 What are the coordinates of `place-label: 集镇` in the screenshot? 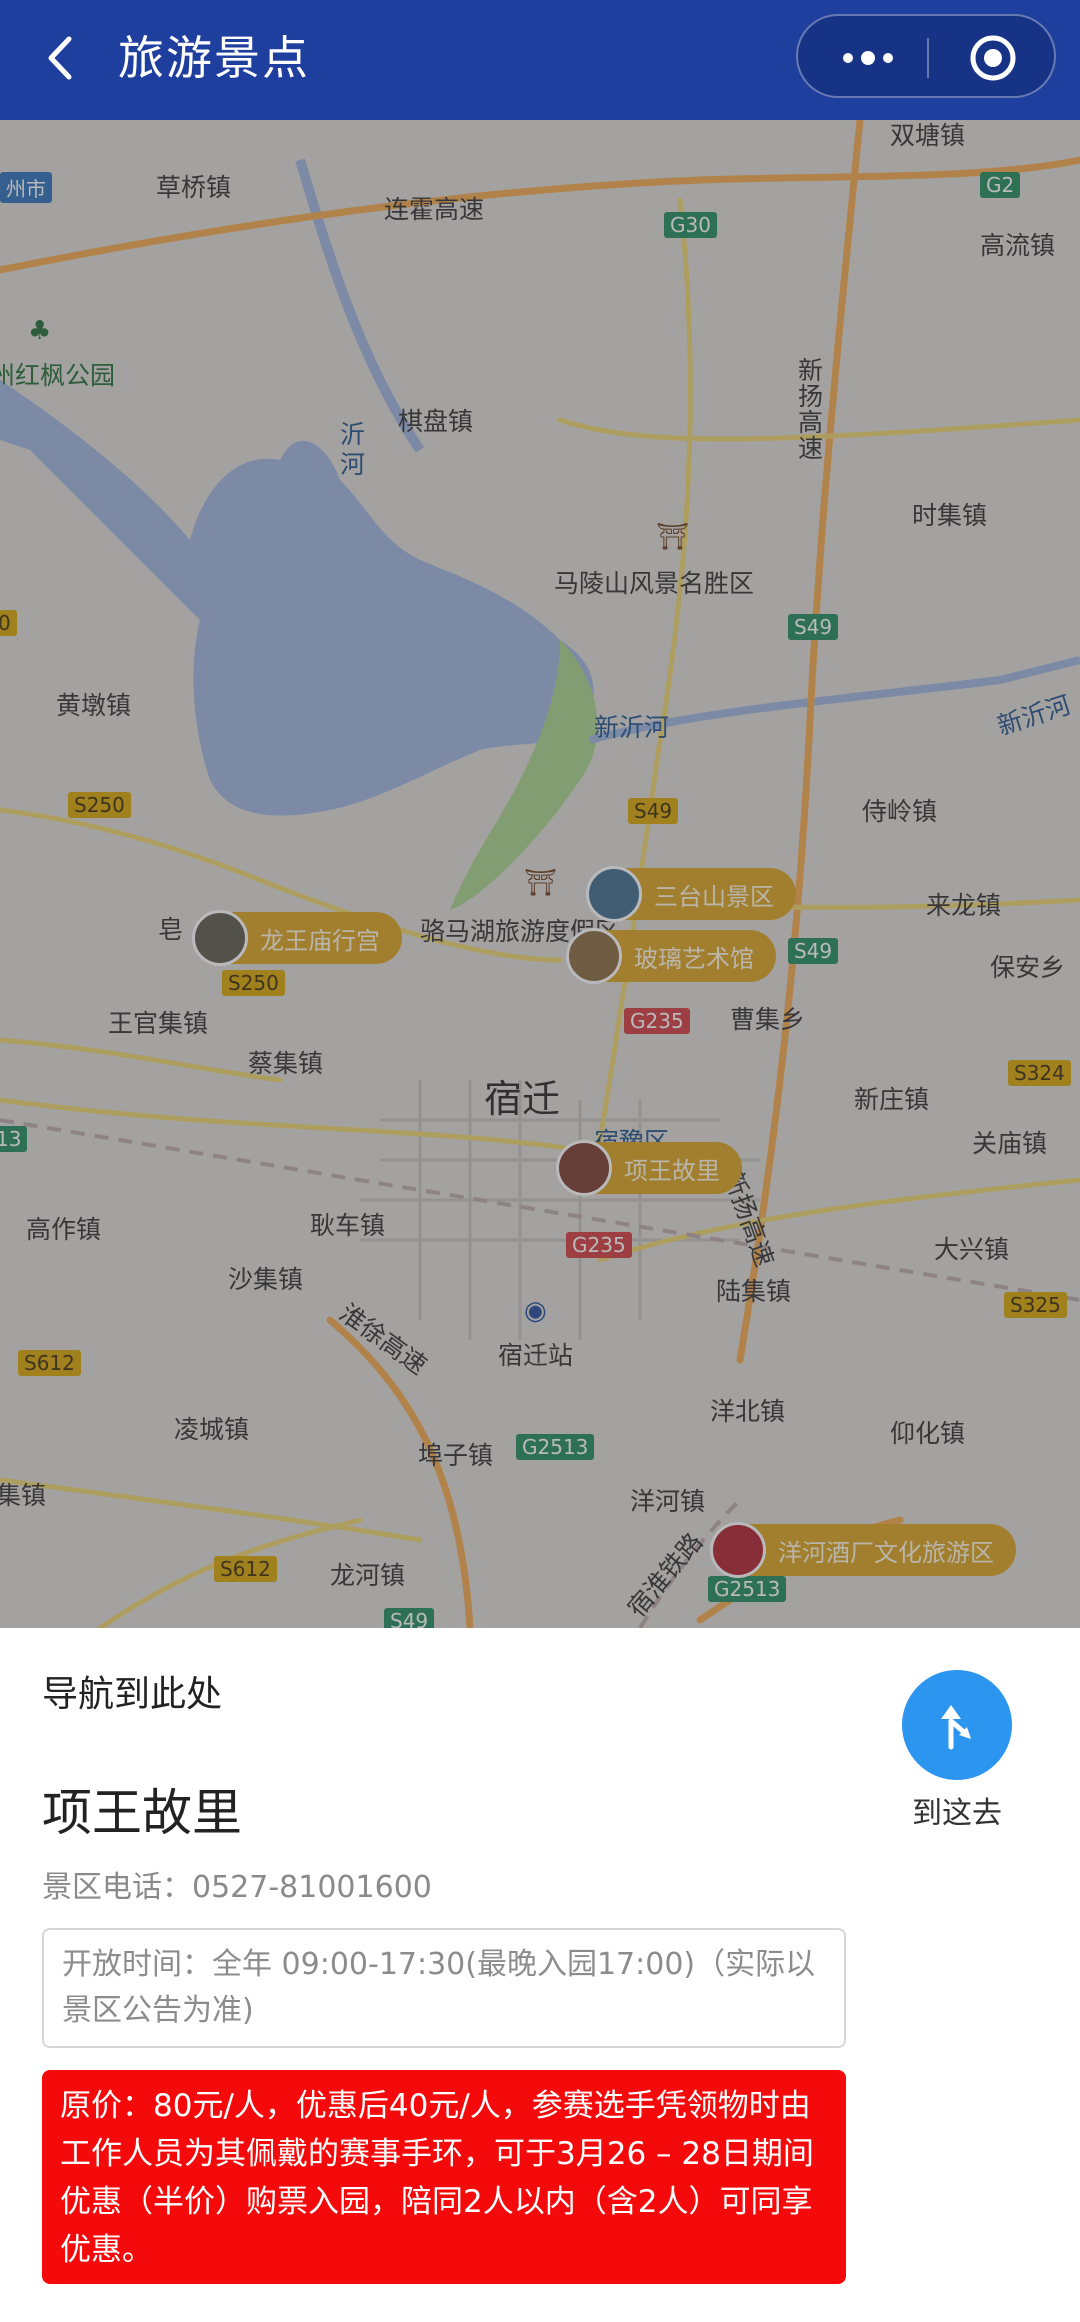 It's located at (23, 1495).